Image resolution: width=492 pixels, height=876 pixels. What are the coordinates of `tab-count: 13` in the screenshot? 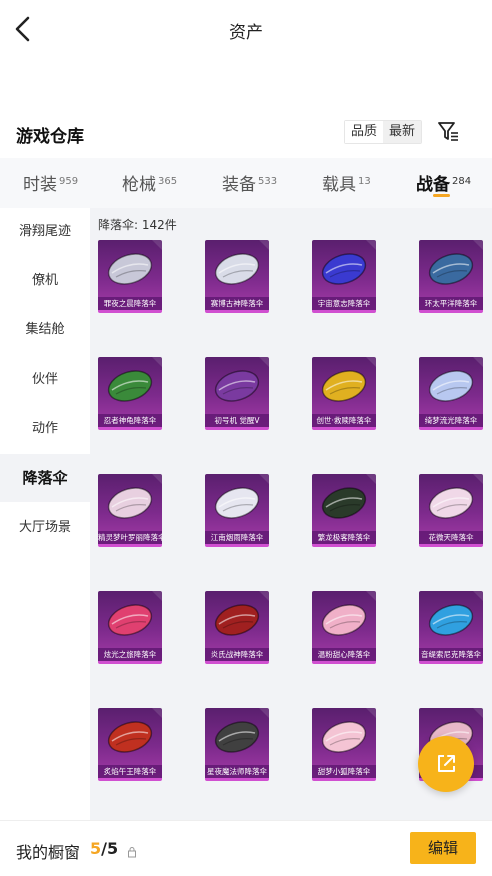 It's located at (364, 181).